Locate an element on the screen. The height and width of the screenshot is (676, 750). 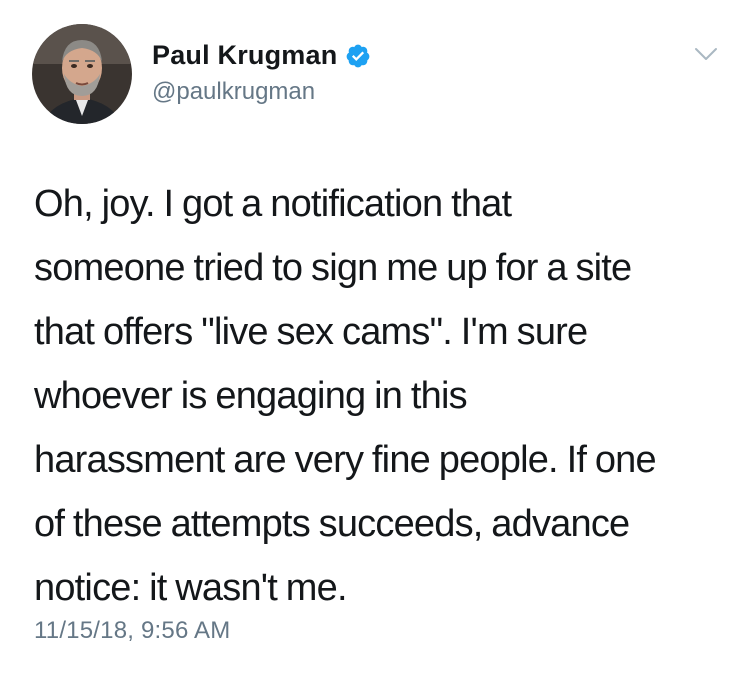
author-name-row: Paul Krugman is located at coordinates (261, 55).